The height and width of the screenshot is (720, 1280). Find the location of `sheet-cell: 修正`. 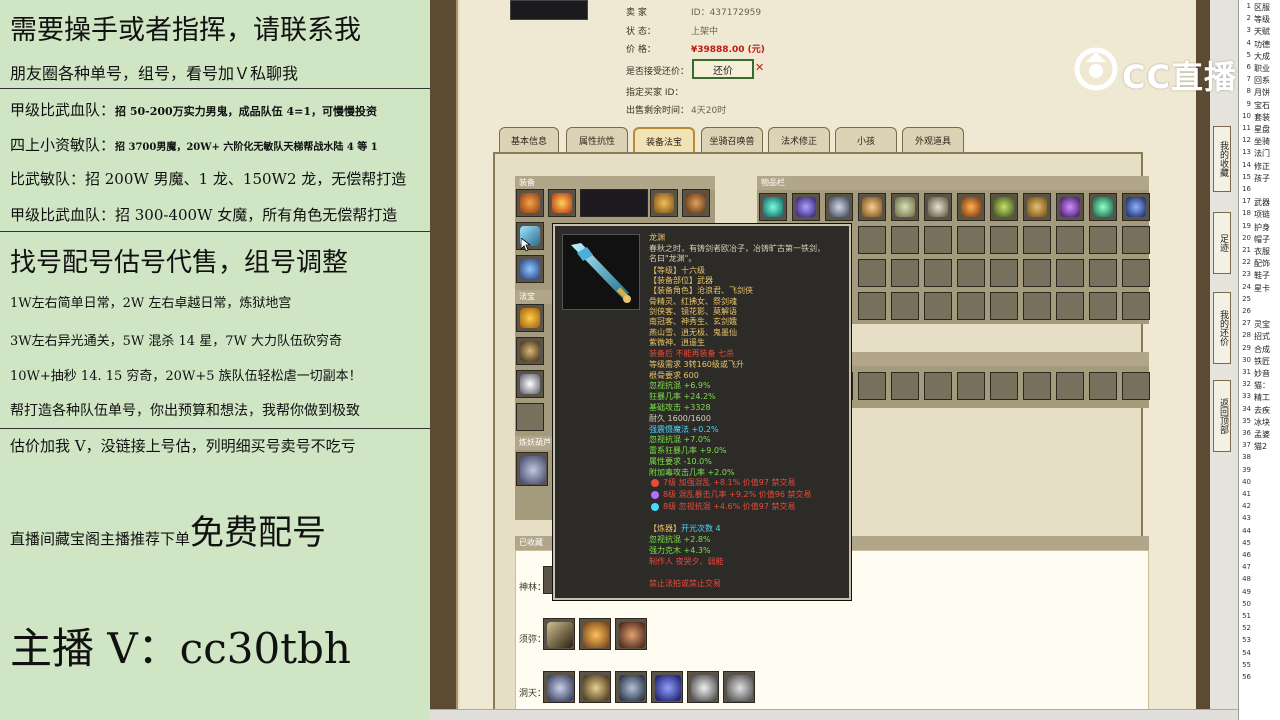

sheet-cell: 修正 is located at coordinates (1267, 166).